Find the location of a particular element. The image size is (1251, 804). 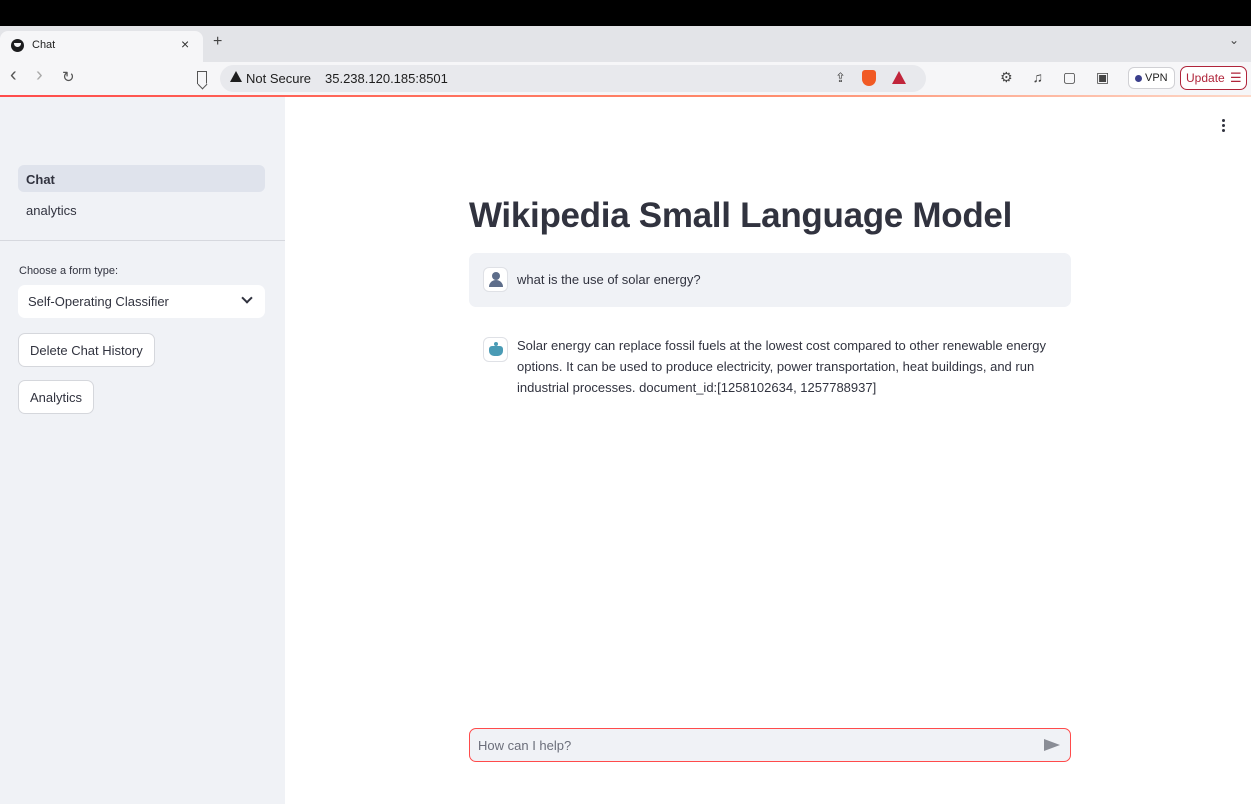

browser-tab-bar: Chat × + ⌄ is located at coordinates (625, 44).